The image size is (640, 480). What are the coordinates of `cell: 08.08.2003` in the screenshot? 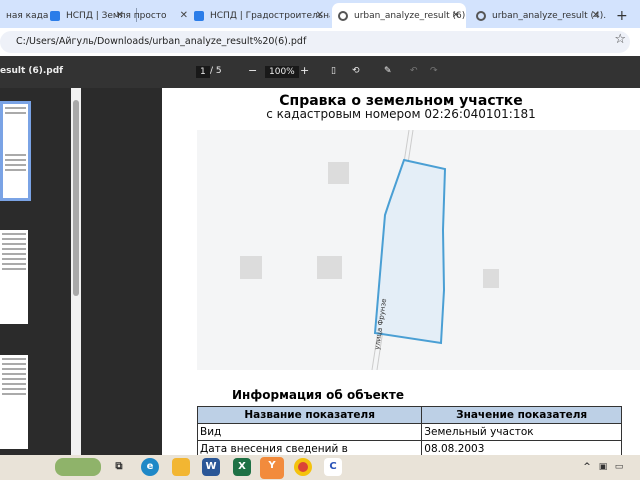 It's located at (521, 447).